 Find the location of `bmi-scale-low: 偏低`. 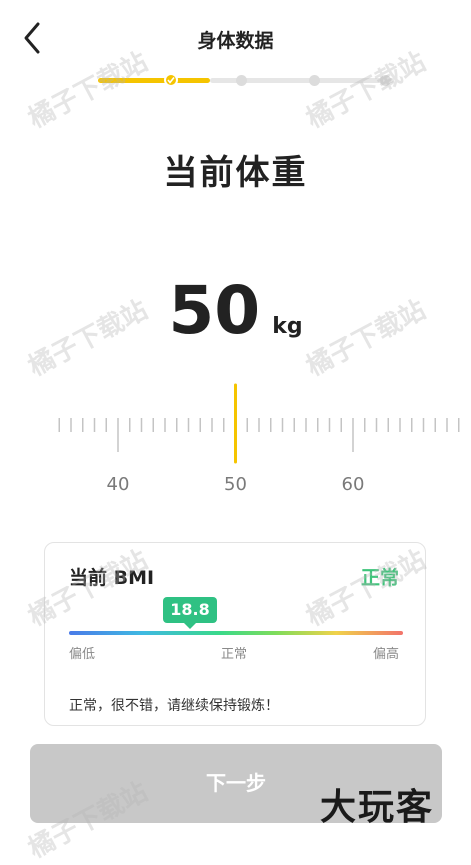

bmi-scale-low: 偏低 is located at coordinates (82, 654).